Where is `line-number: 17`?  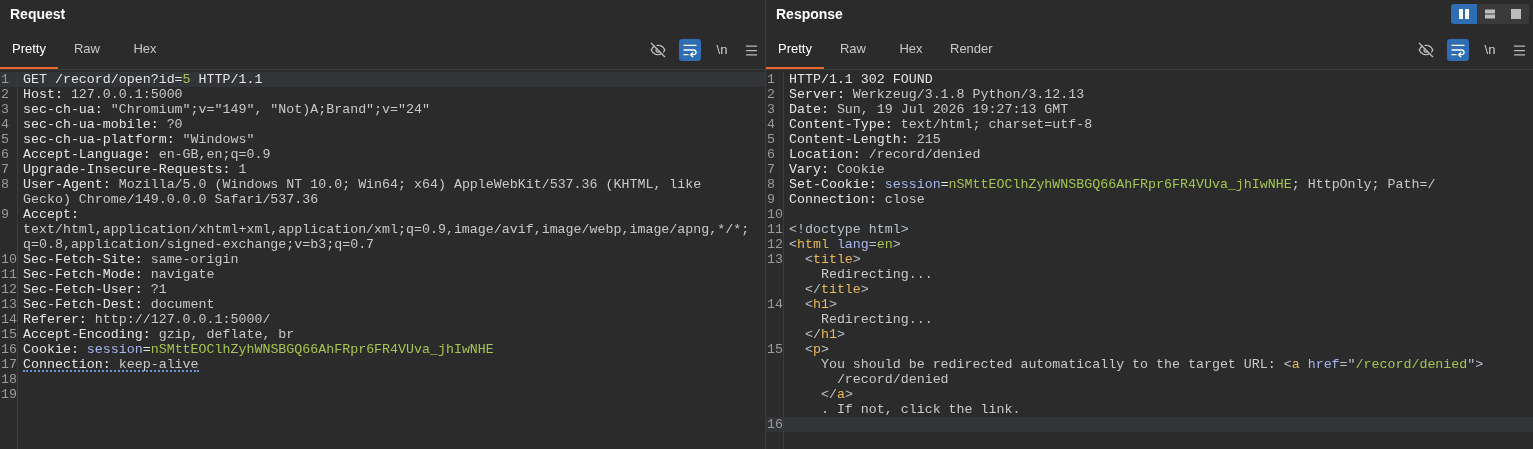
line-number: 17 is located at coordinates (9, 364).